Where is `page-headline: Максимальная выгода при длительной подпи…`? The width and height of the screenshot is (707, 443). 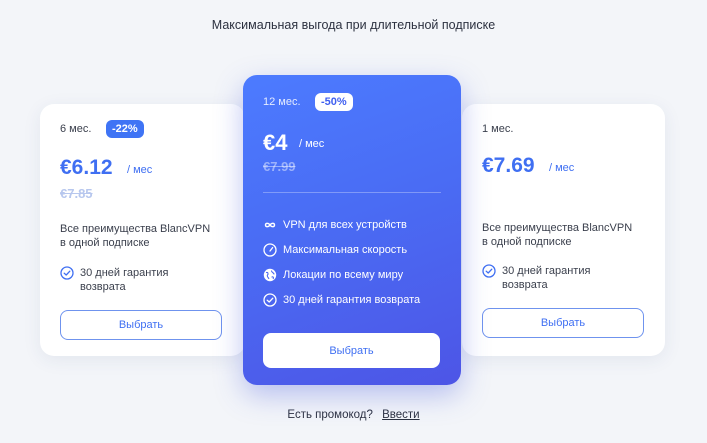 page-headline: Максимальная выгода при длительной подпи… is located at coordinates (353, 25).